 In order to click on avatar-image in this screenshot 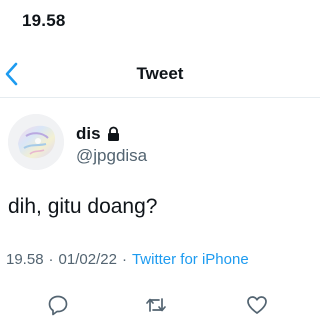, I will do `click(36, 142)`.